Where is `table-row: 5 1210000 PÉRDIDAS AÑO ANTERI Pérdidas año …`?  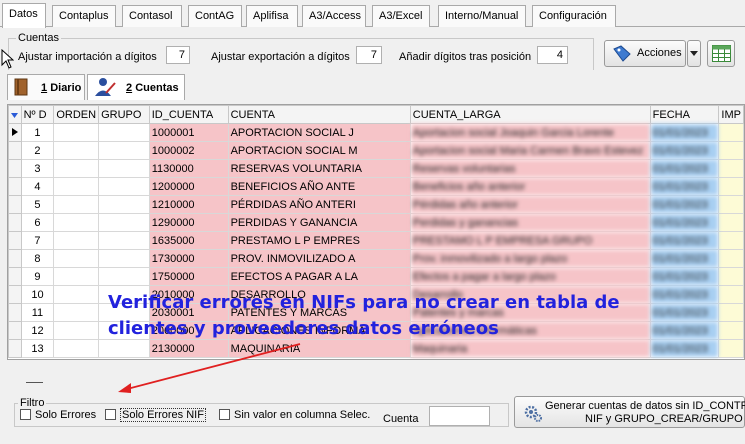
table-row: 5 1210000 PÉRDIDAS AÑO ANTERI Pérdidas año … is located at coordinates (376, 204).